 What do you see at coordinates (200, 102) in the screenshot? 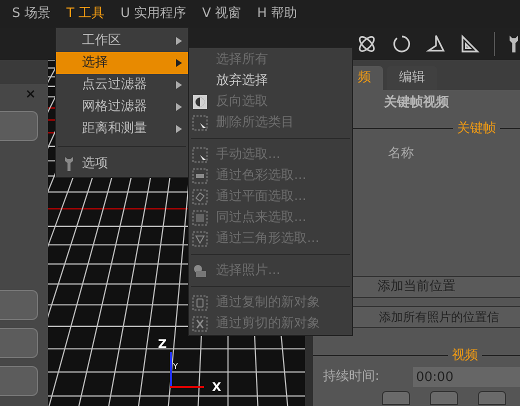
I see `invert-icon` at bounding box center [200, 102].